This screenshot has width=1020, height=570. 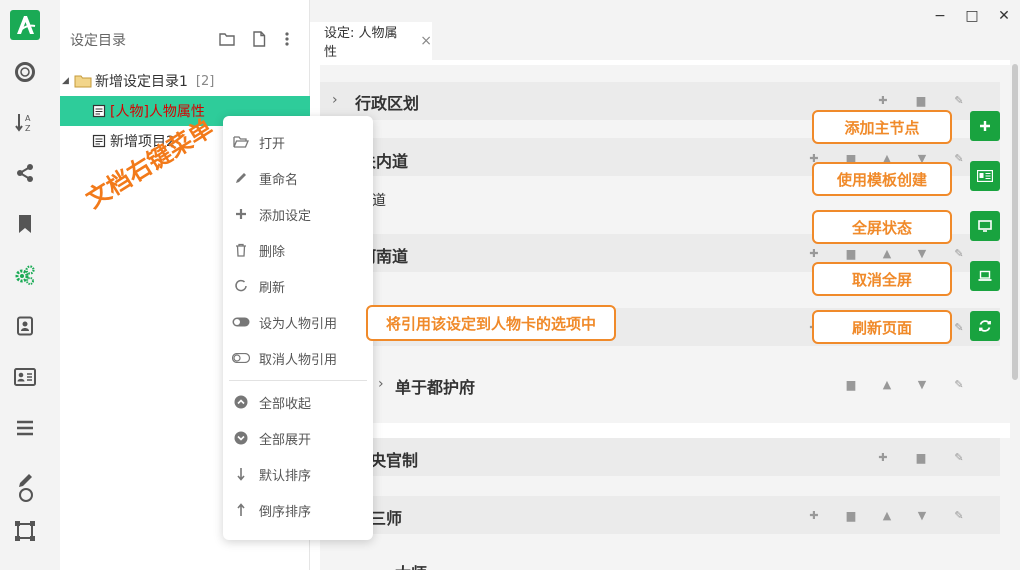 I want to click on template-card-icon, so click(x=985, y=176).